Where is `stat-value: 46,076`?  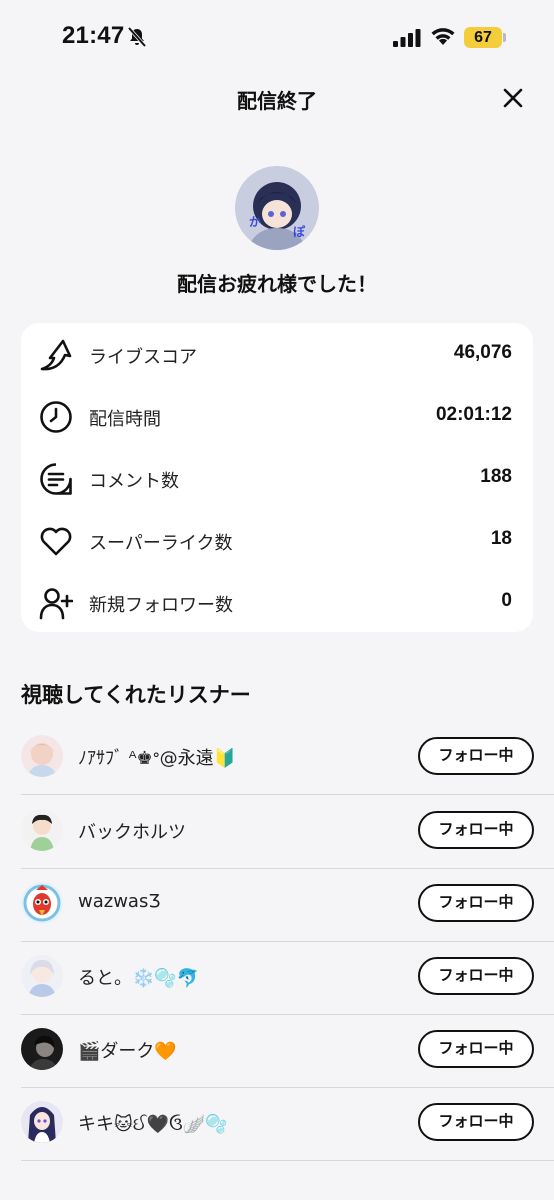
stat-value: 46,076 is located at coordinates (482, 352).